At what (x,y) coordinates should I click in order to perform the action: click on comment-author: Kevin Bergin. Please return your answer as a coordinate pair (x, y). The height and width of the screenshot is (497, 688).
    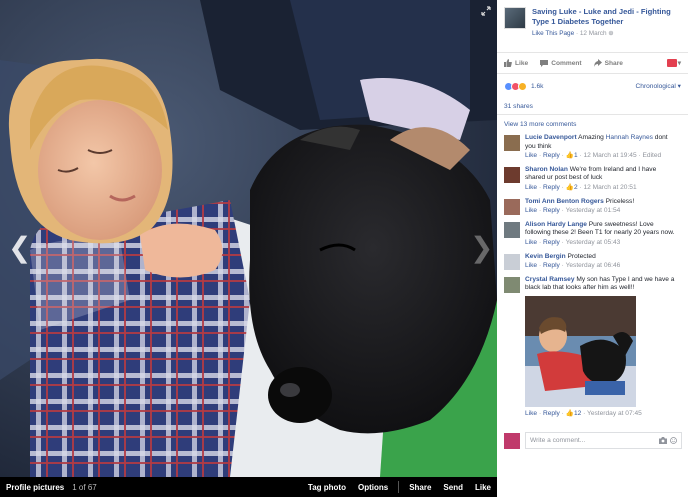
    Looking at the image, I should click on (545, 256).